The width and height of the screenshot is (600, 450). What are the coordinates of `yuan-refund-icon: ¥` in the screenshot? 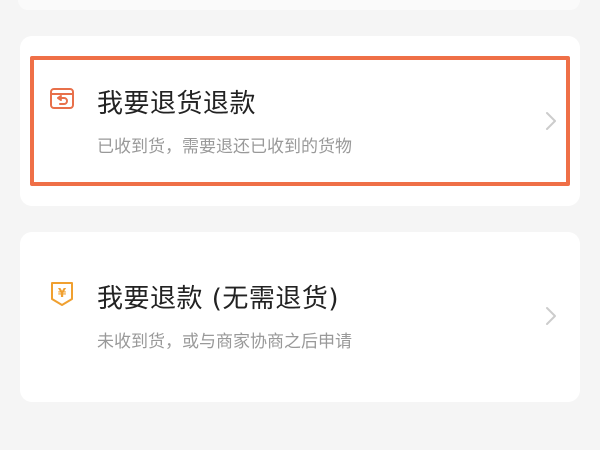 It's located at (62, 293).